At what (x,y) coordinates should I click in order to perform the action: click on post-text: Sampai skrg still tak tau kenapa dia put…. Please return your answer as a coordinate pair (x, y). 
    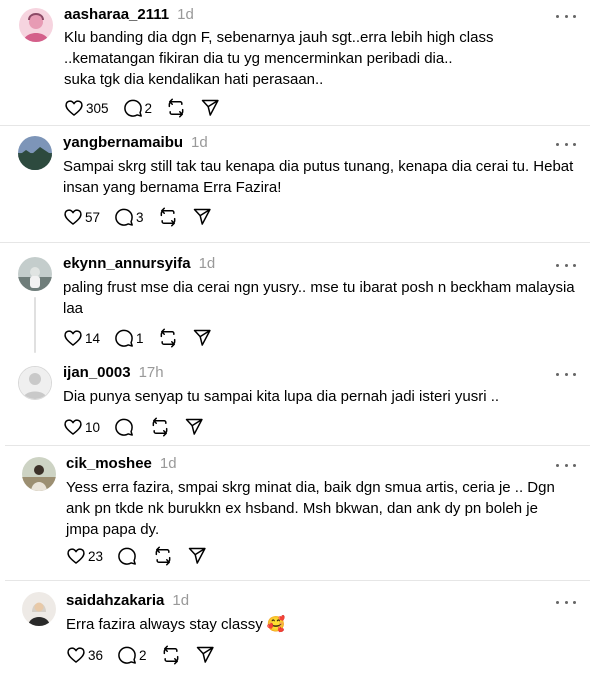
    Looking at the image, I should click on (318, 177).